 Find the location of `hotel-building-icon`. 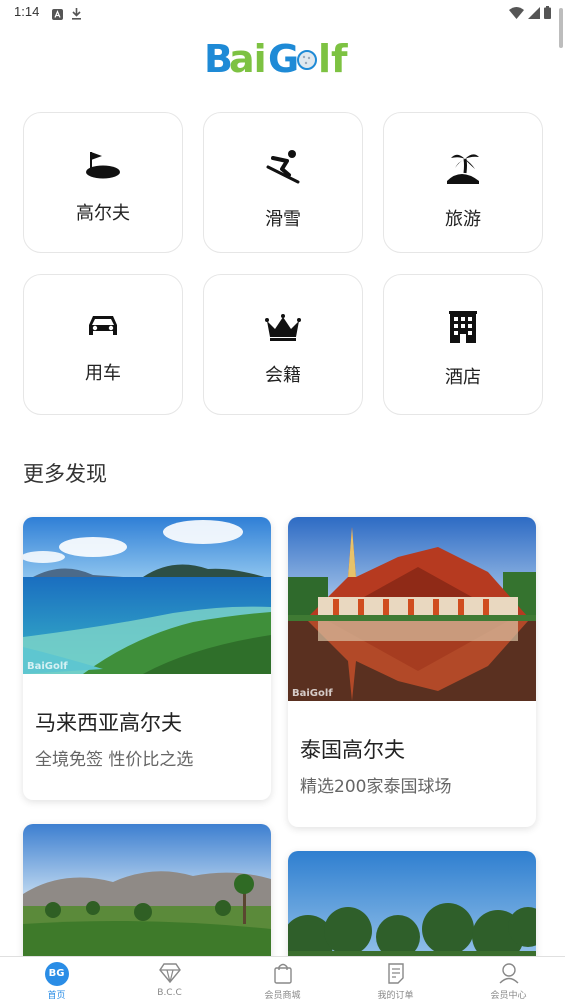

hotel-building-icon is located at coordinates (463, 329).